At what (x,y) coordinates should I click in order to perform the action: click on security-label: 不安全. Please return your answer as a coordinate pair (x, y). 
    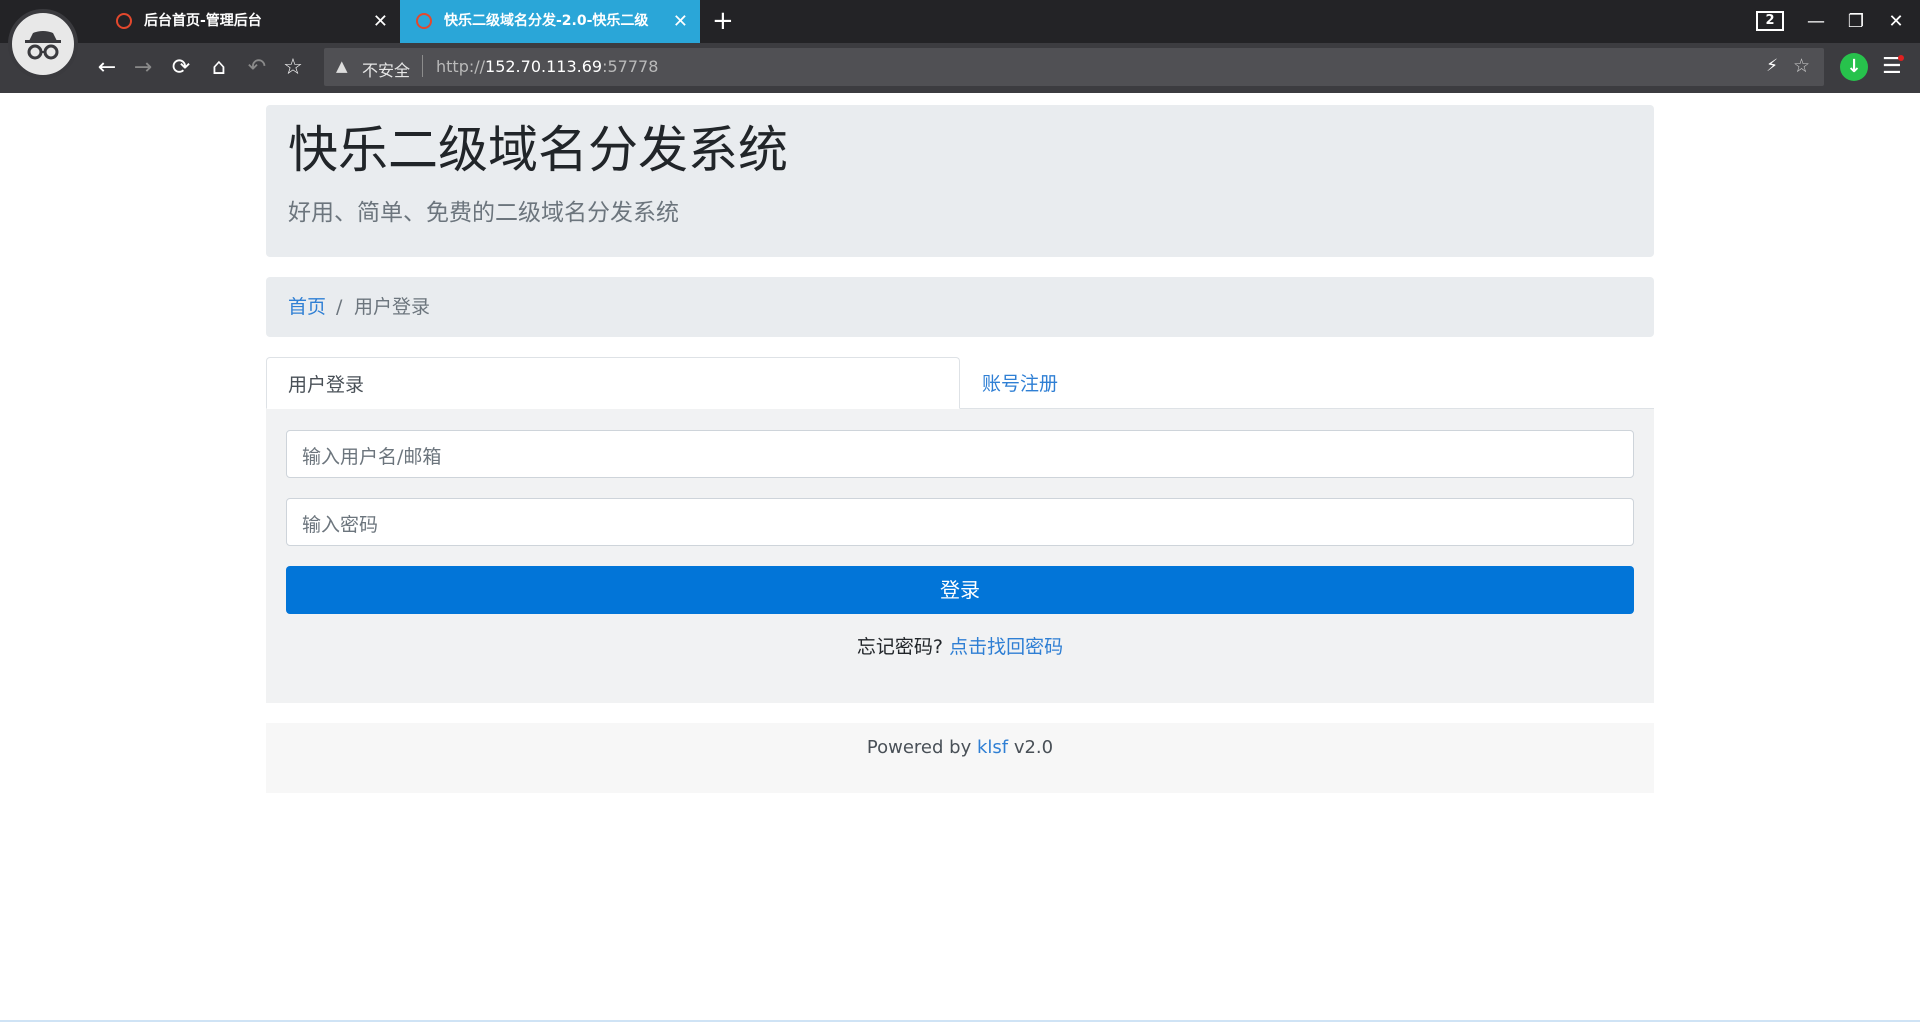
    Looking at the image, I should click on (386, 69).